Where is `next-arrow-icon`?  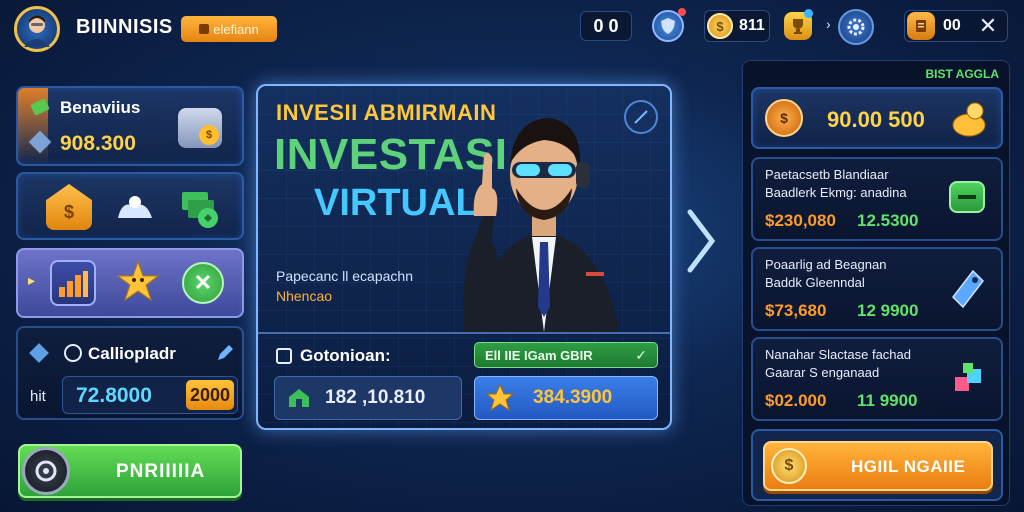 next-arrow-icon is located at coordinates (701, 241).